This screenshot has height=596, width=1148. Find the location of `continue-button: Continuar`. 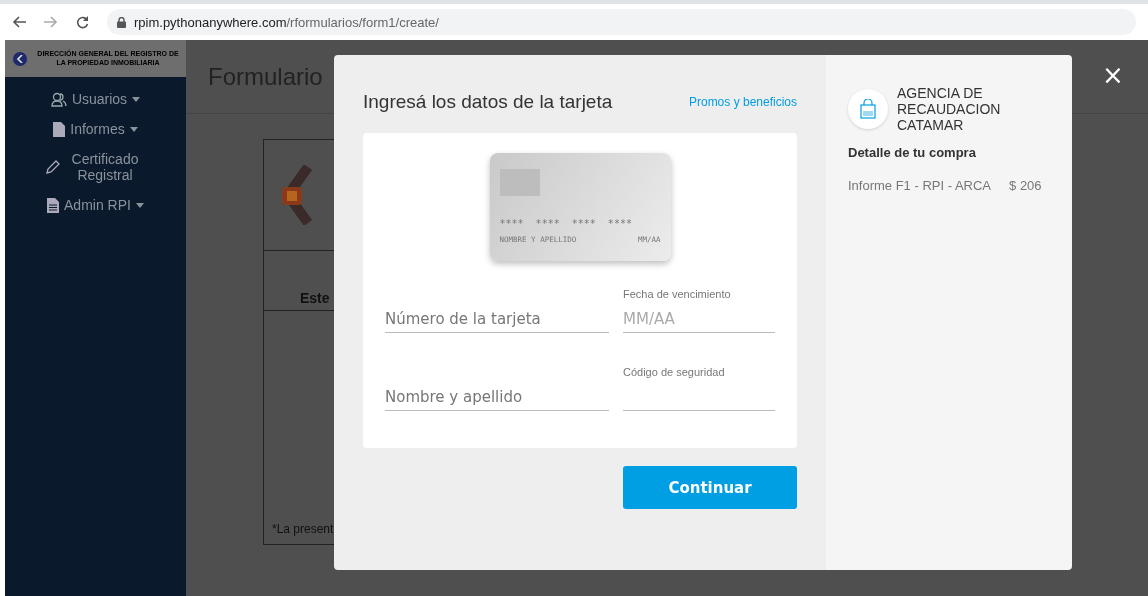

continue-button: Continuar is located at coordinates (710, 487).